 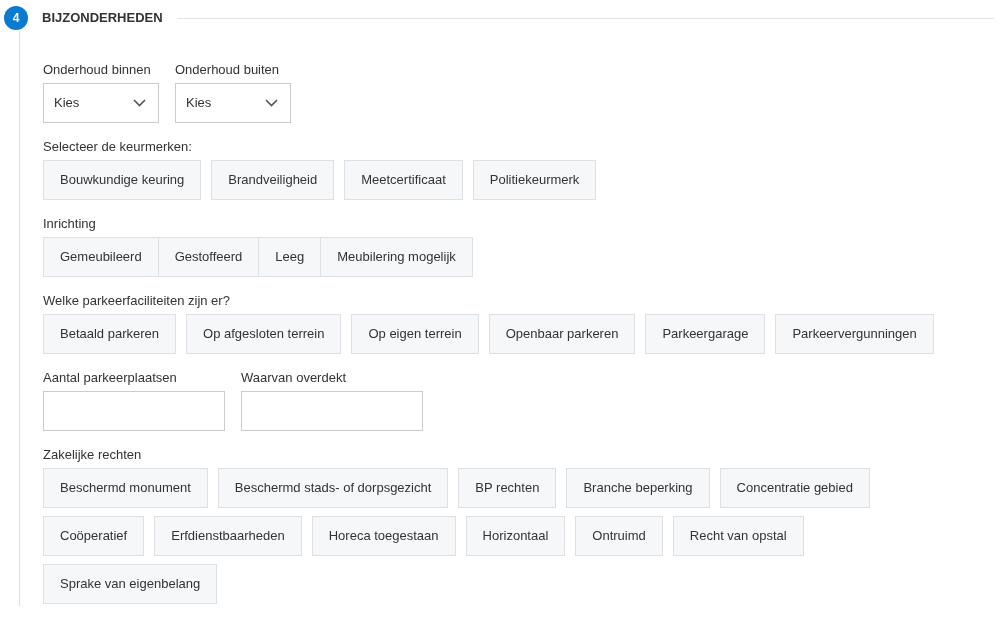 I want to click on group-label: Zakelijke rechten, so click(x=93, y=455).